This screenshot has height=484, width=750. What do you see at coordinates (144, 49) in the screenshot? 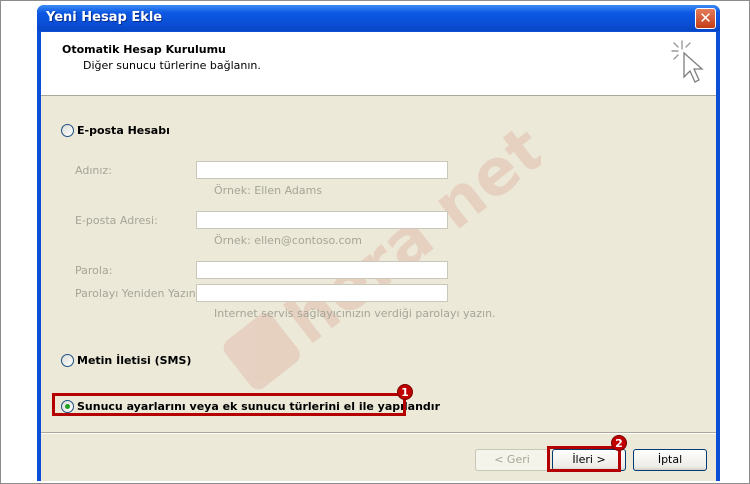
I see `header-title: Otomatik Hesap Kurulumu` at bounding box center [144, 49].